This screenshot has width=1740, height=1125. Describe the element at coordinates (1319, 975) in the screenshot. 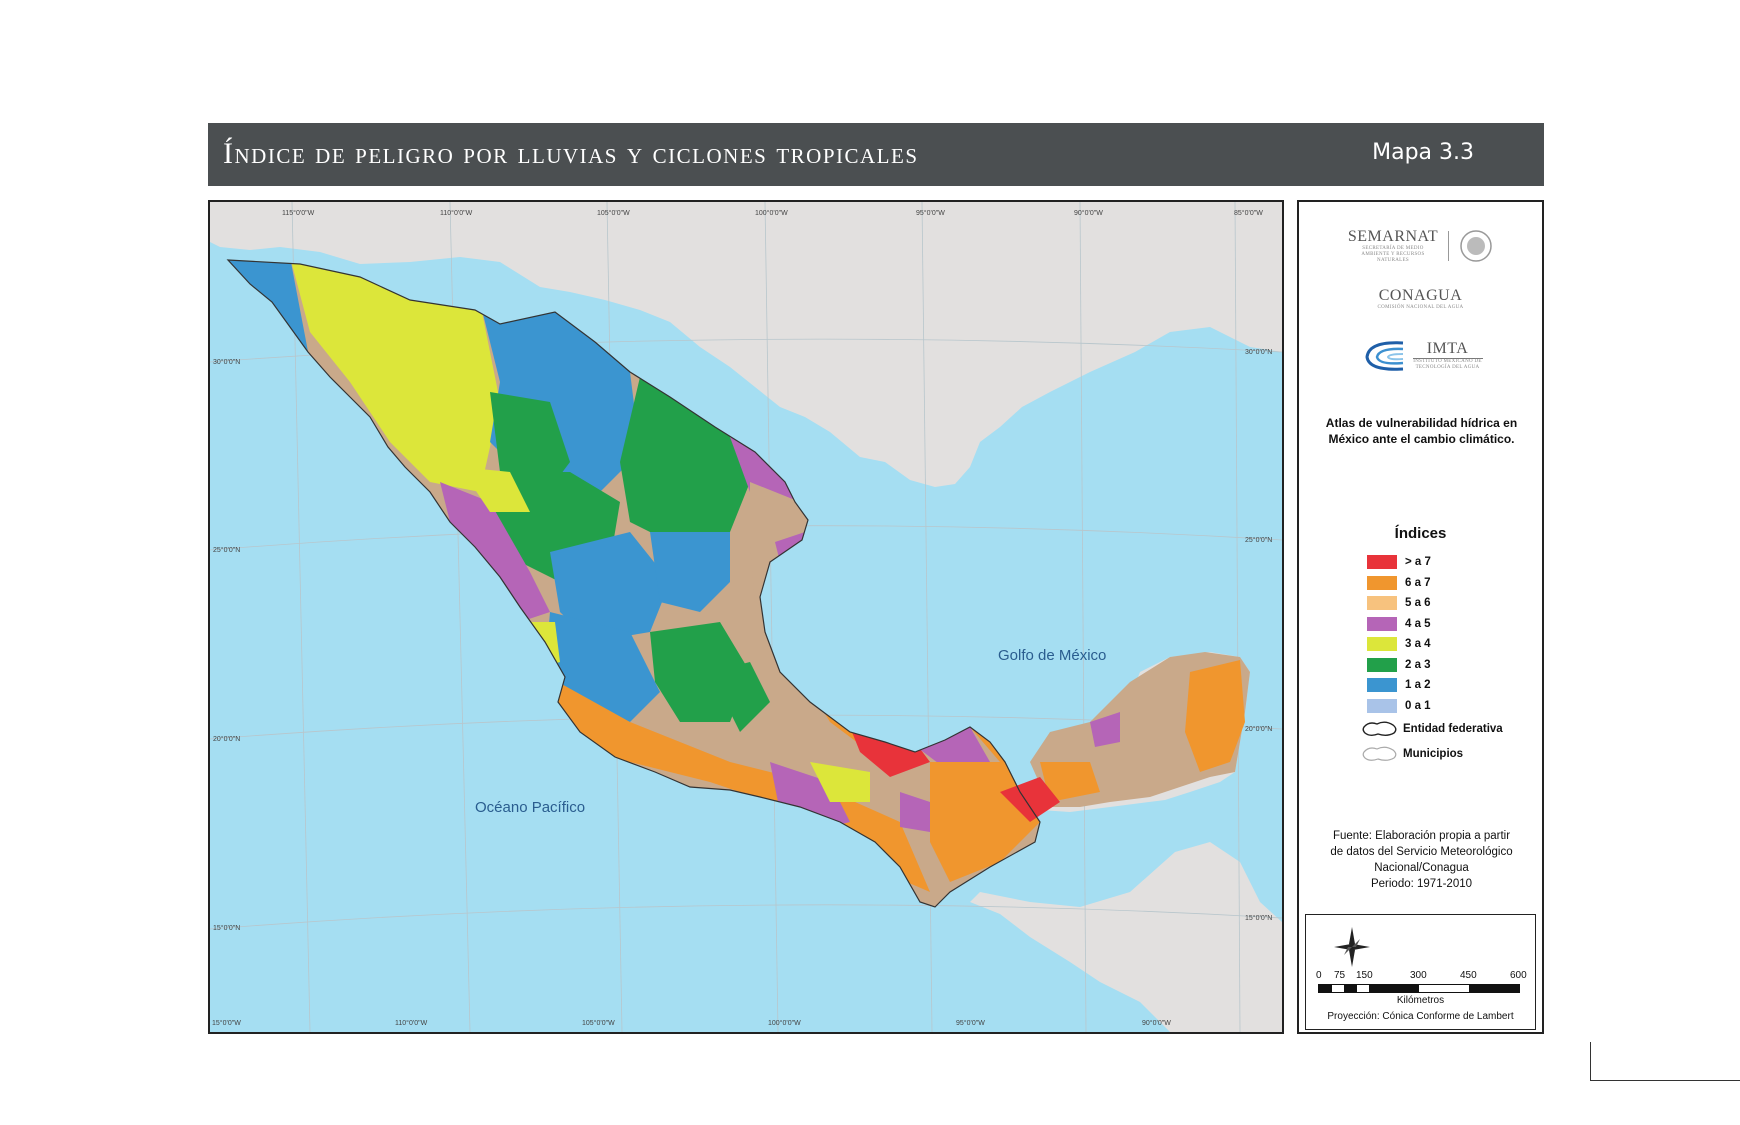

I see `scale-tick: 0` at that location.